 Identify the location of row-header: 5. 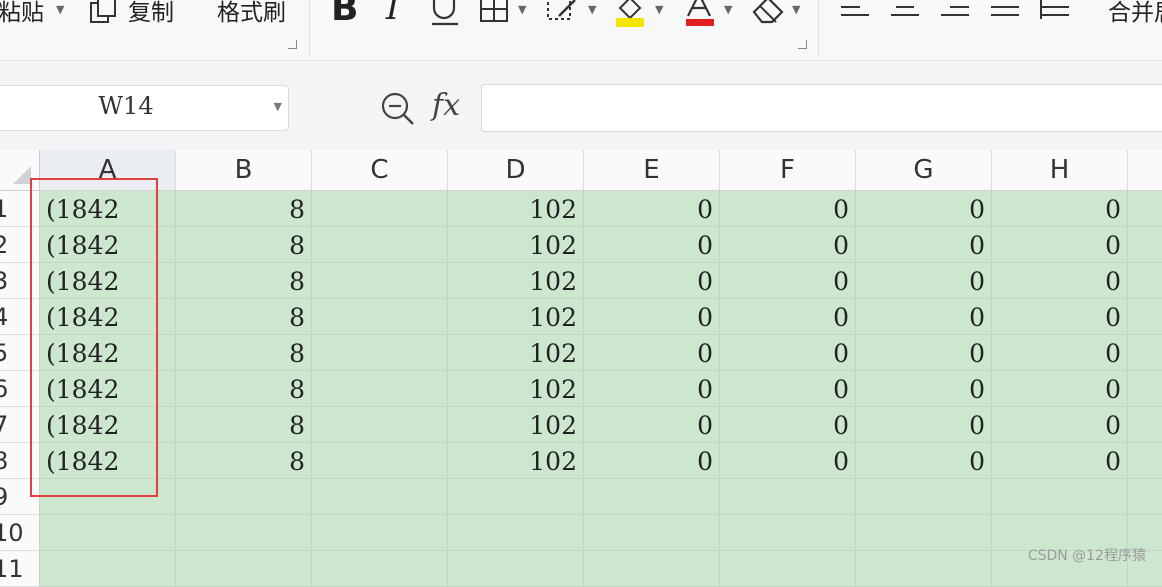
(20, 353).